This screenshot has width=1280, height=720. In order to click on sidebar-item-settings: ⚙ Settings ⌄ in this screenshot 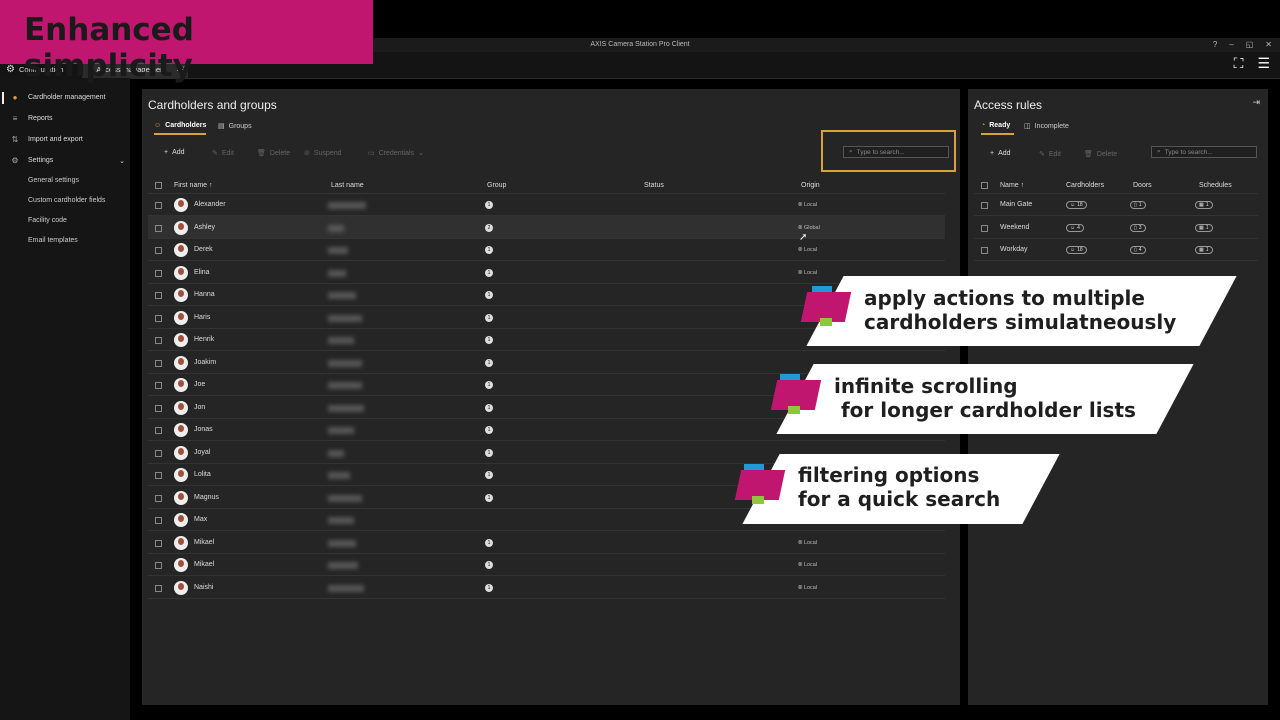, I will do `click(67, 160)`.